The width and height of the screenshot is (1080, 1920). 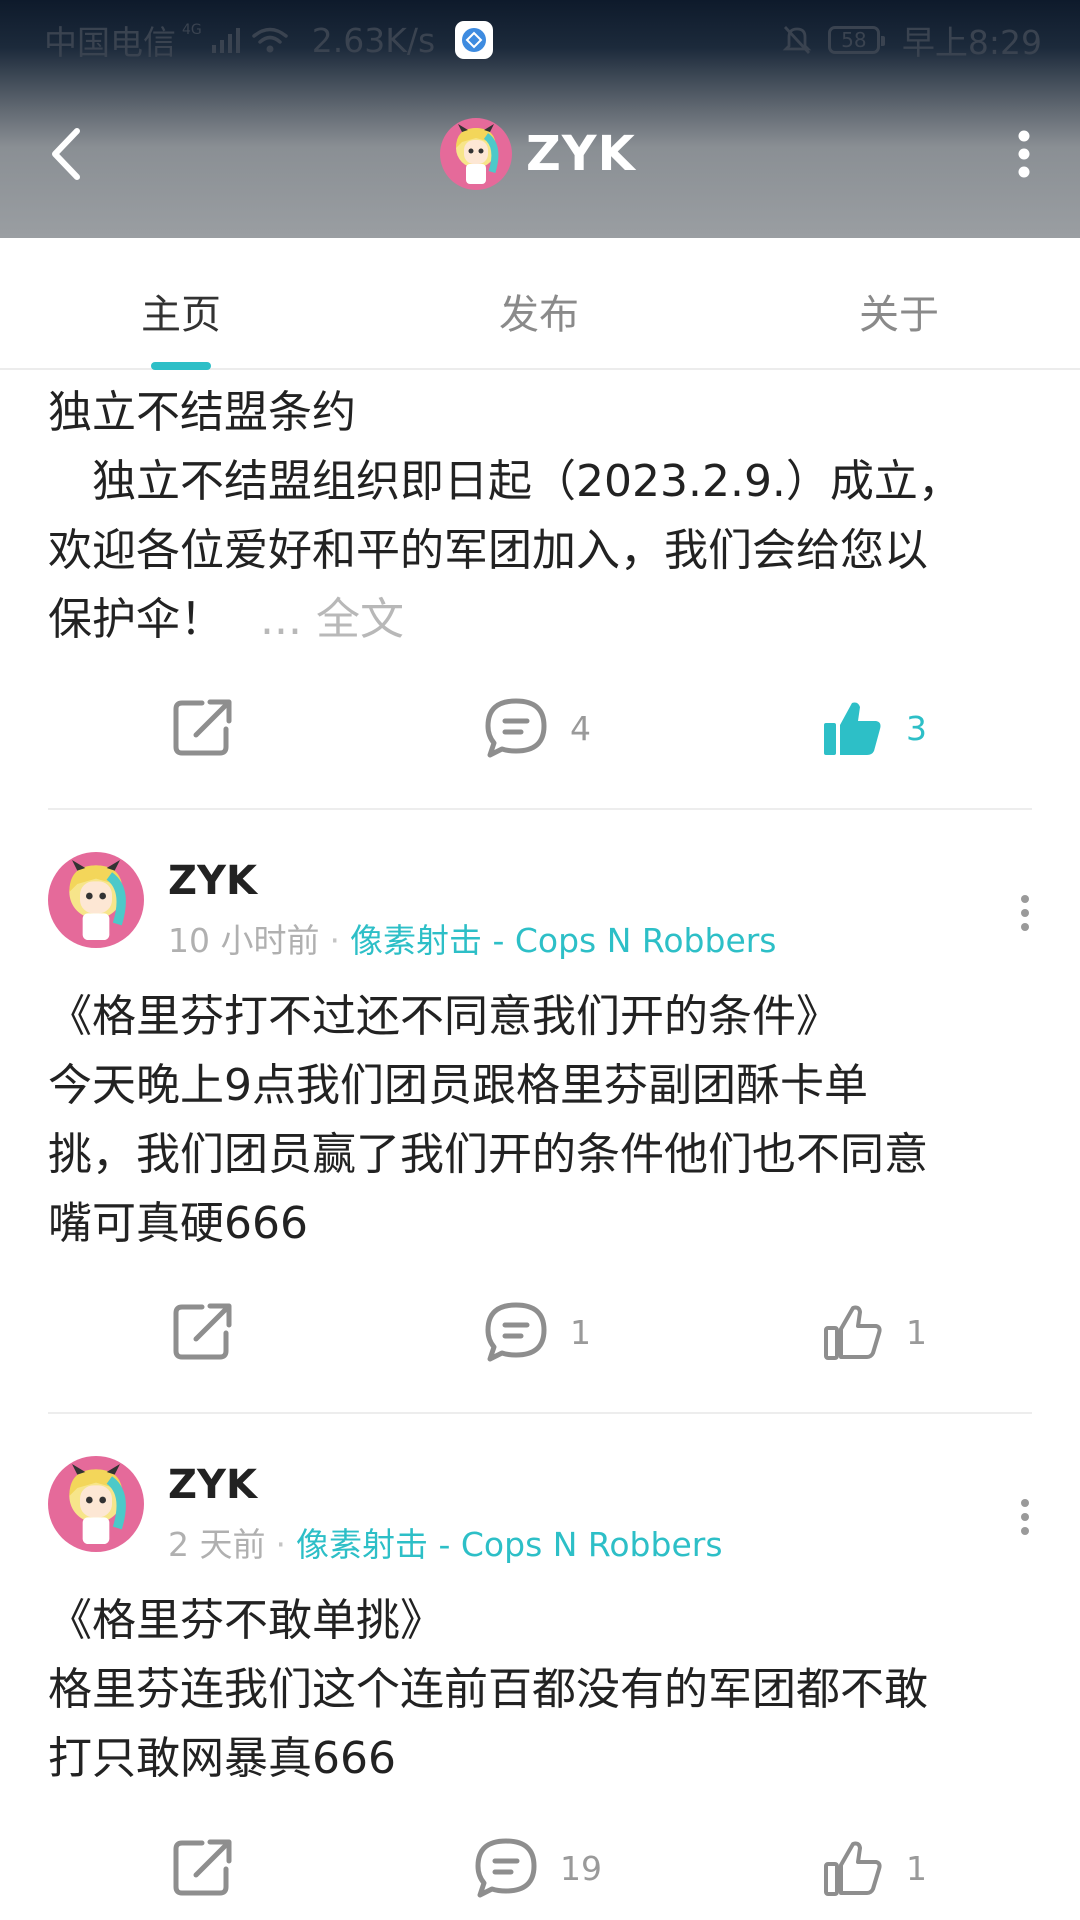 What do you see at coordinates (178, 1223) in the screenshot?
I see `post-body-line: 嘴可真硬666` at bounding box center [178, 1223].